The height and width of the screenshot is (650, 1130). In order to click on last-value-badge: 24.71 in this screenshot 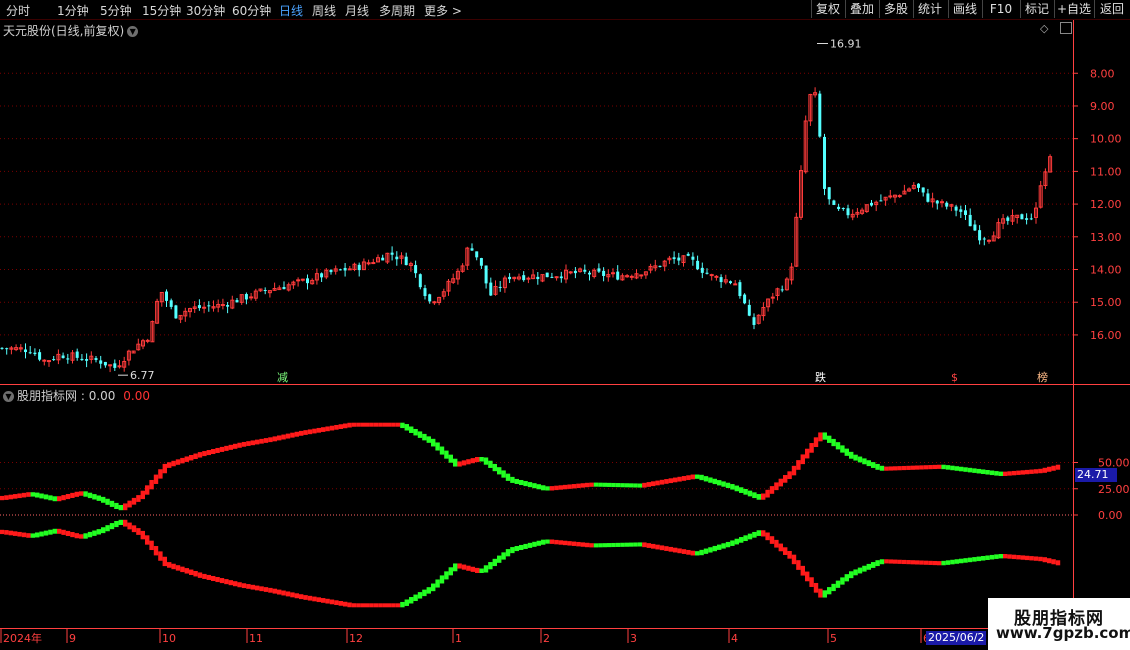, I will do `click(1096, 475)`.